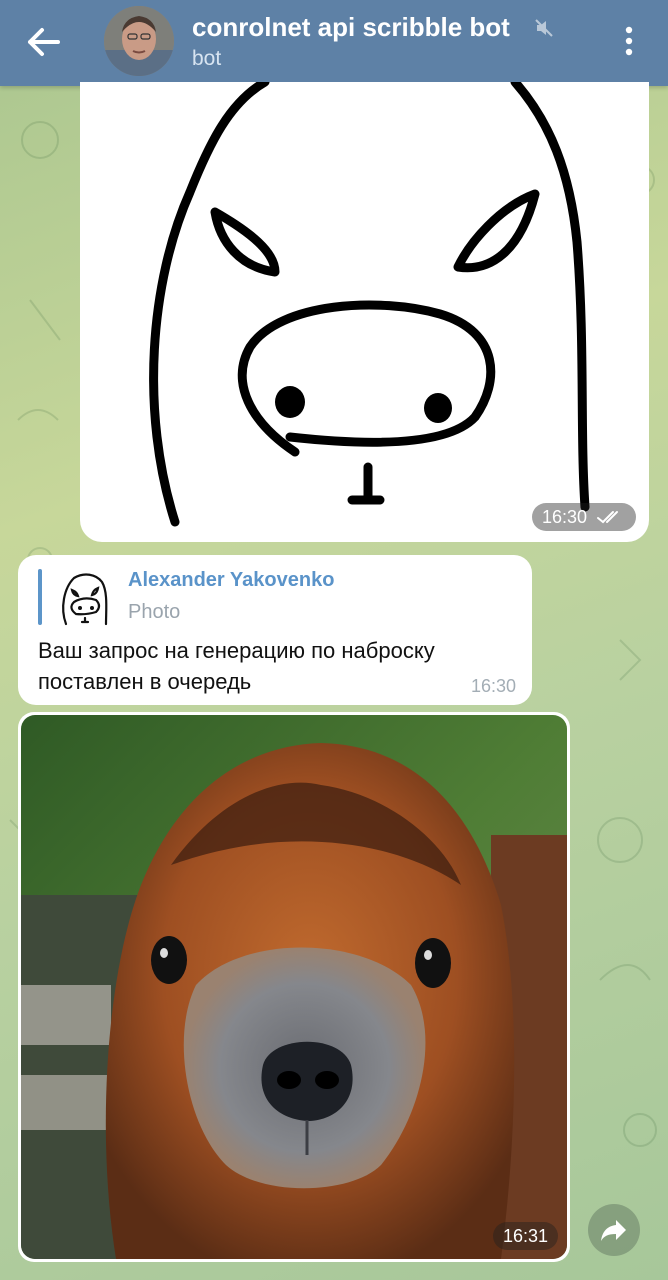 The image size is (668, 1280). I want to click on share-forward-button, so click(614, 1230).